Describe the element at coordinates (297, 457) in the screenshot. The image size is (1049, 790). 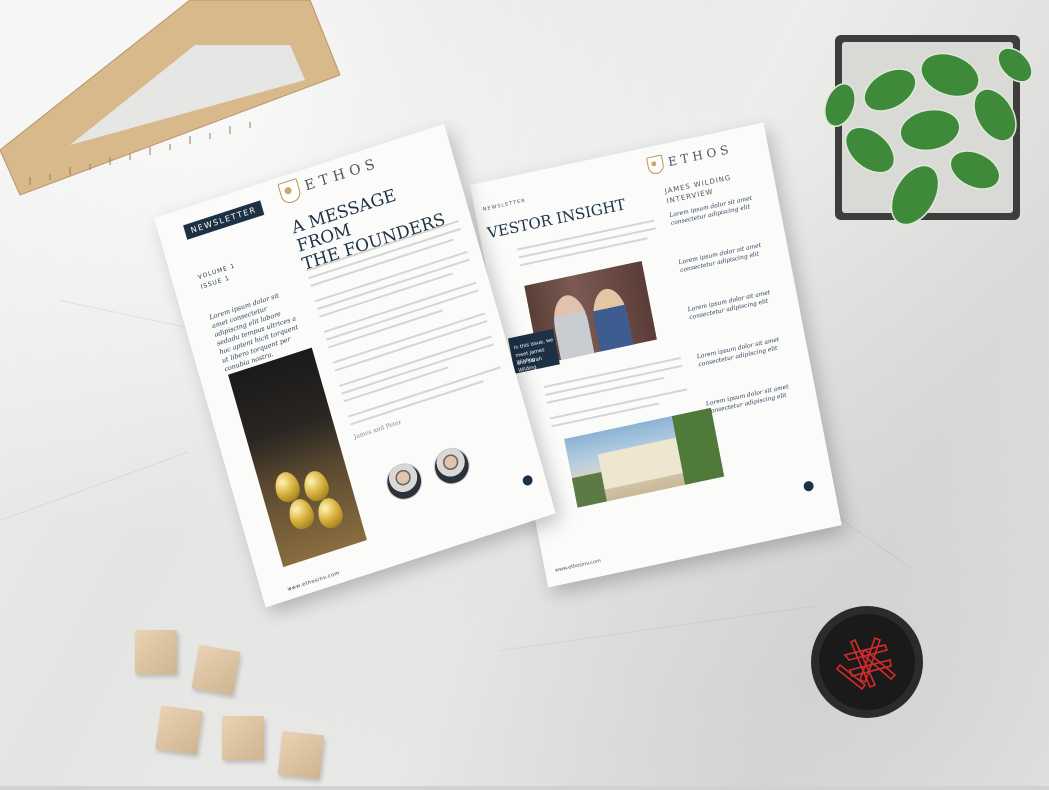
I see `golden-eggs-photo` at that location.